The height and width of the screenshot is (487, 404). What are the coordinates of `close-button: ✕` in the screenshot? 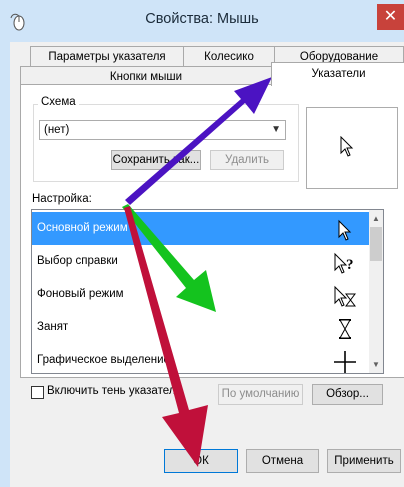 It's located at (390, 17).